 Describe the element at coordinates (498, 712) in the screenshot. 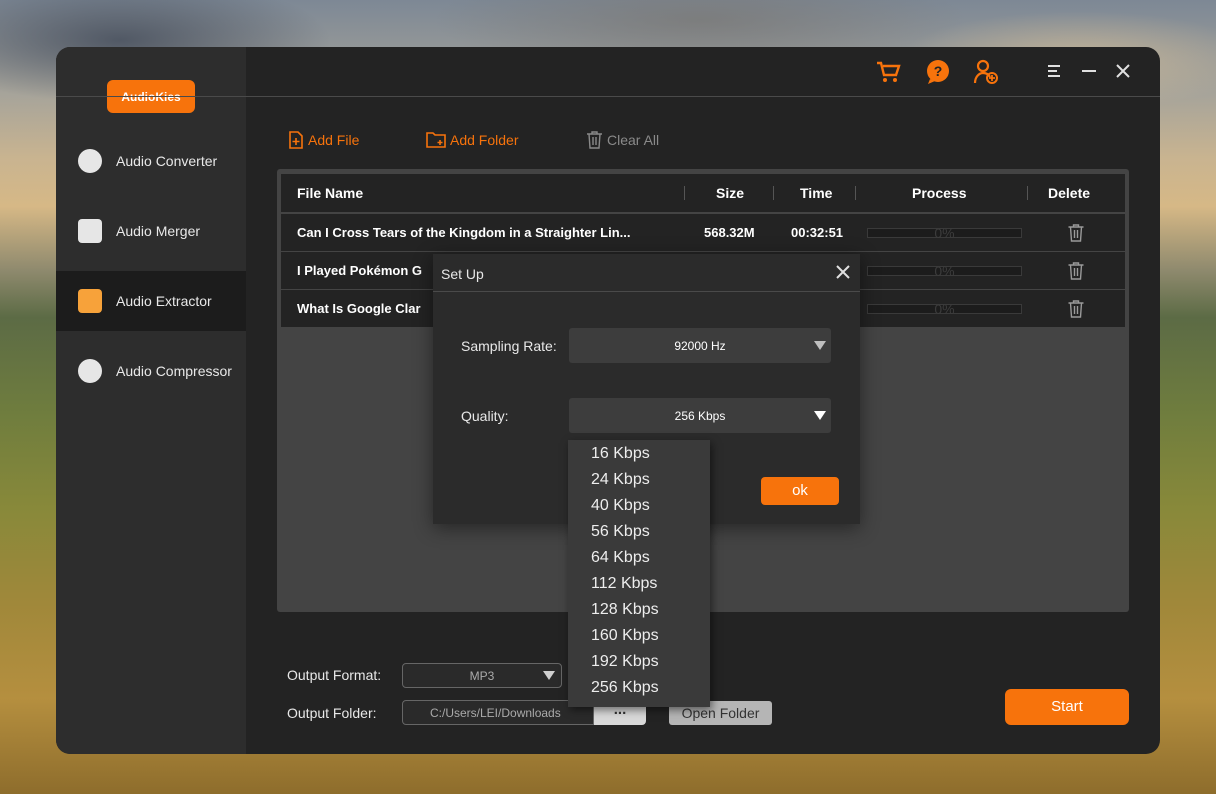

I see `output-folder-field: C:/Users/LEI/Downloads` at that location.